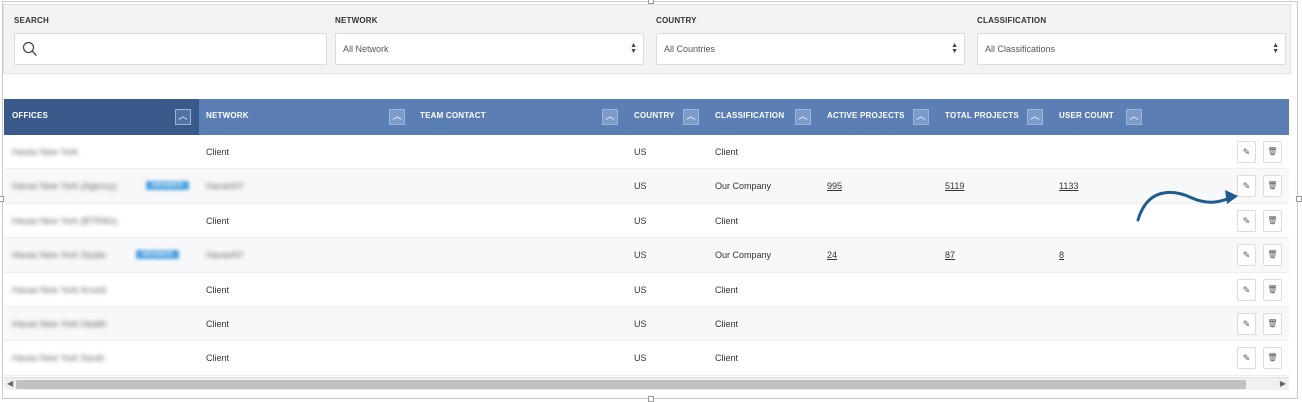 The height and width of the screenshot is (402, 1302). I want to click on column-header-classification: CLASSIFICATION ︿, so click(764, 117).